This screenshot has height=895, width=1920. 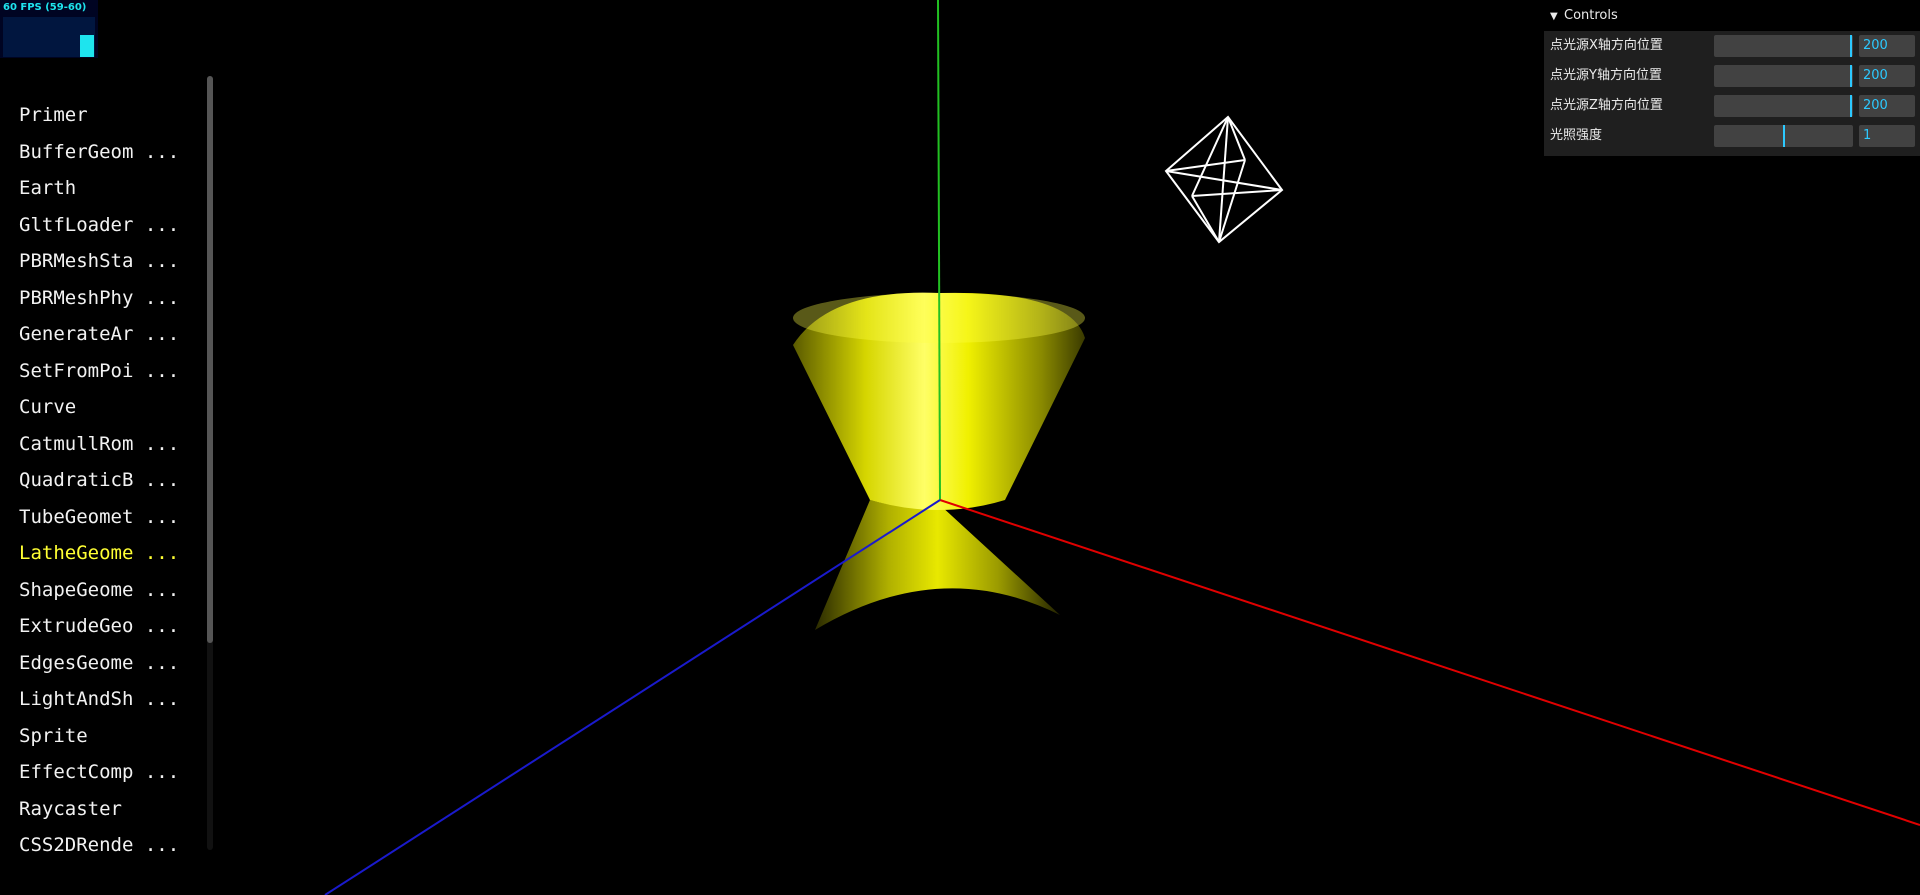 I want to click on sidebar-scroll-thumb, so click(x=210, y=359).